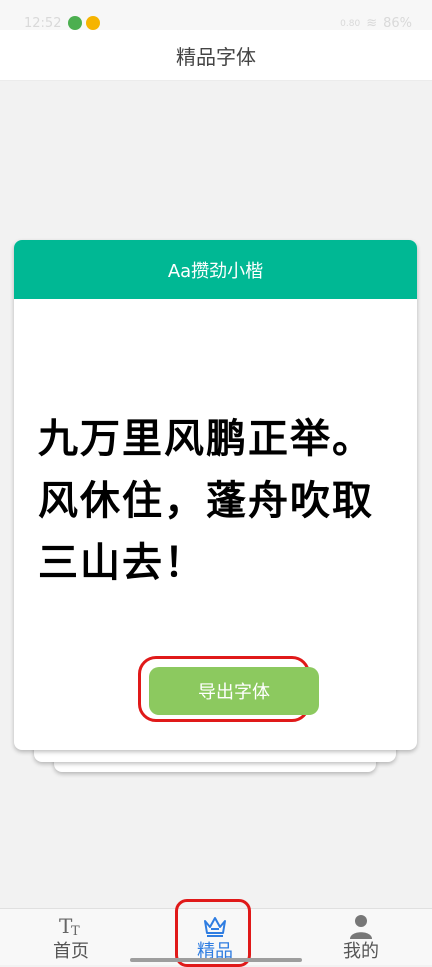 This screenshot has height=967, width=432. What do you see at coordinates (234, 691) in the screenshot?
I see `export-font-button: 导出字体` at bounding box center [234, 691].